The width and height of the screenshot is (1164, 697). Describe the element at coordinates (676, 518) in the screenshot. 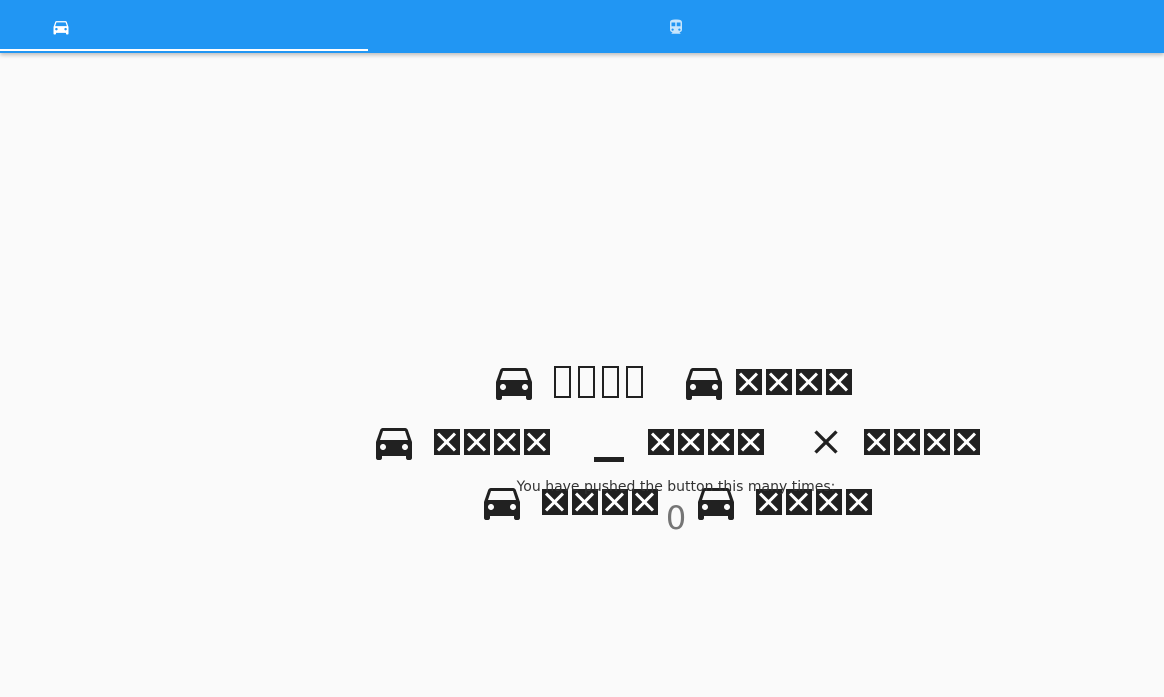

I see `counter-value: 0` at that location.